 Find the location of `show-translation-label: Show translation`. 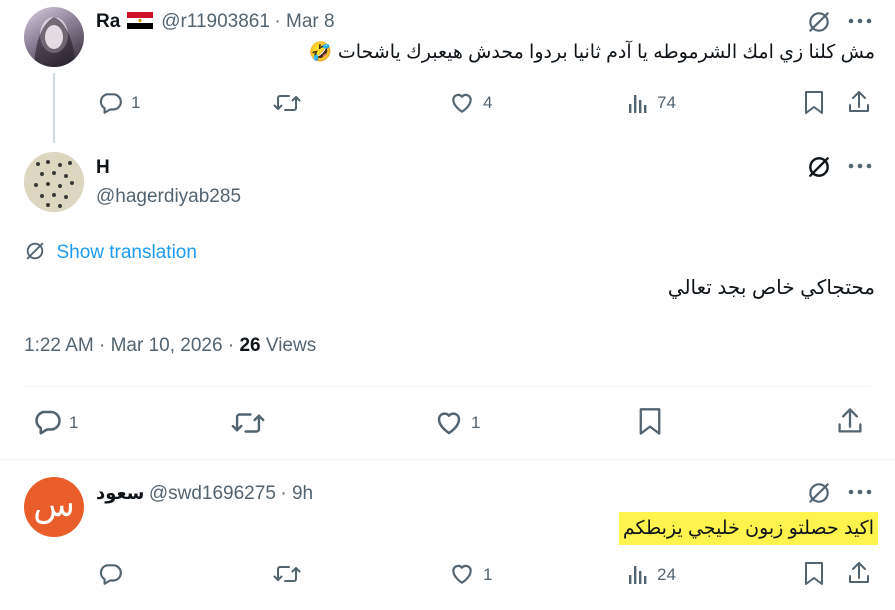

show-translation-label: Show translation is located at coordinates (126, 252).